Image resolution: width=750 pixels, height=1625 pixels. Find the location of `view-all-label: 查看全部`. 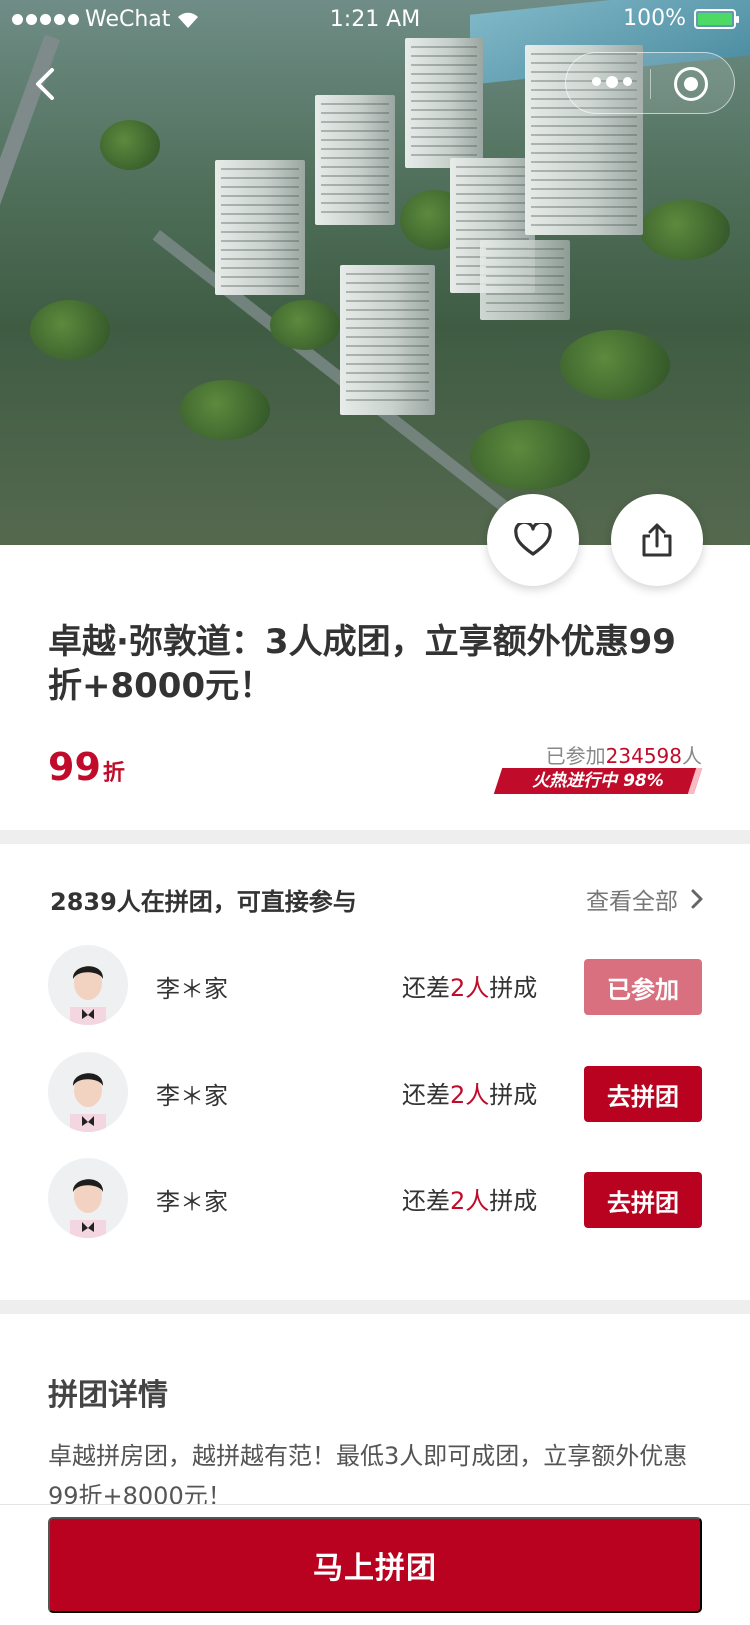

view-all-label: 查看全部 is located at coordinates (632, 902).